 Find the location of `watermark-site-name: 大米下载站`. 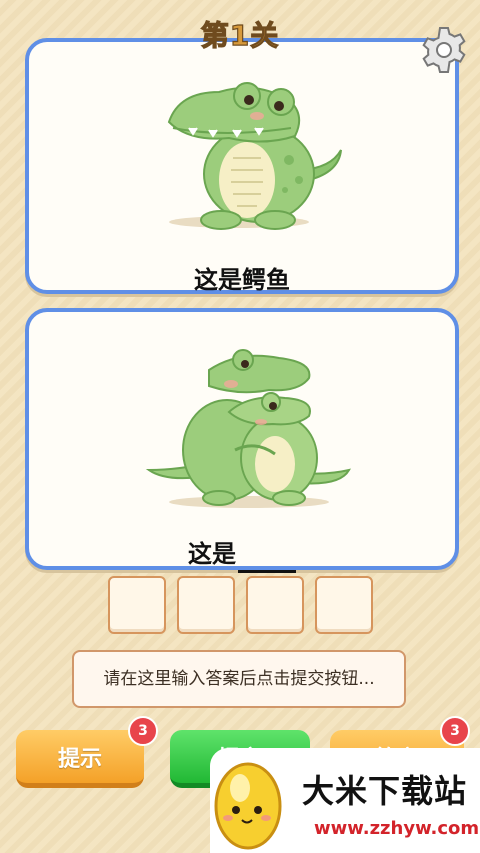

watermark-site-name: 大米下载站 is located at coordinates (385, 791).